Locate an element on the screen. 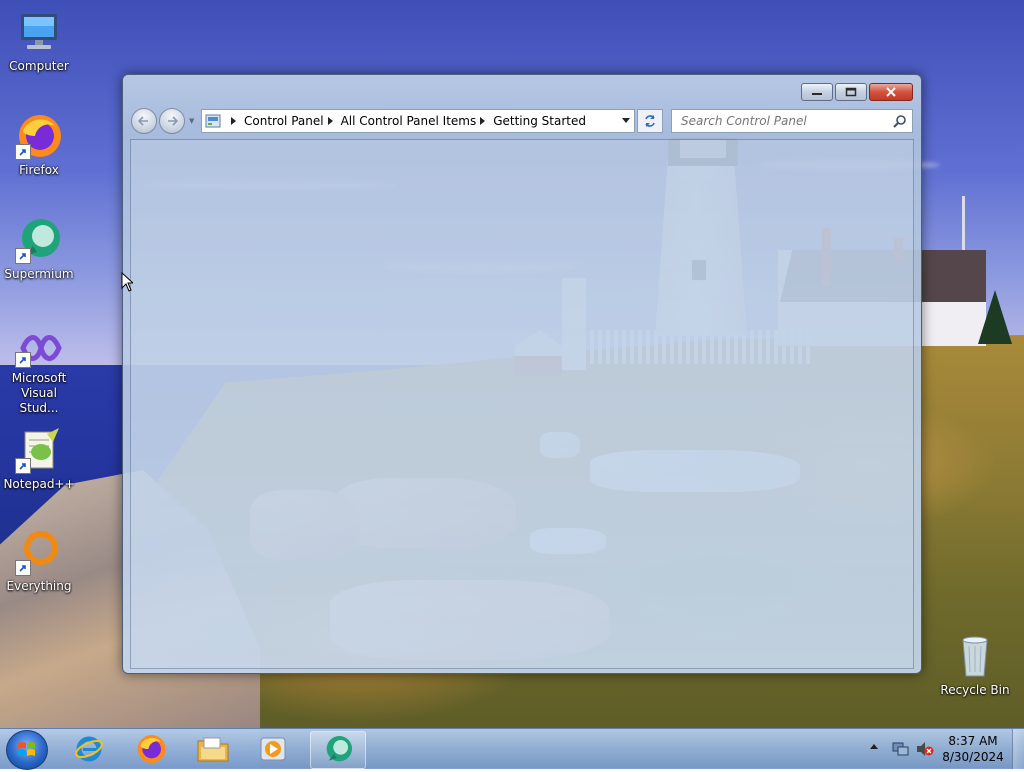 Image resolution: width=1024 pixels, height=772 pixels. chevron-down-icon is located at coordinates (626, 120).